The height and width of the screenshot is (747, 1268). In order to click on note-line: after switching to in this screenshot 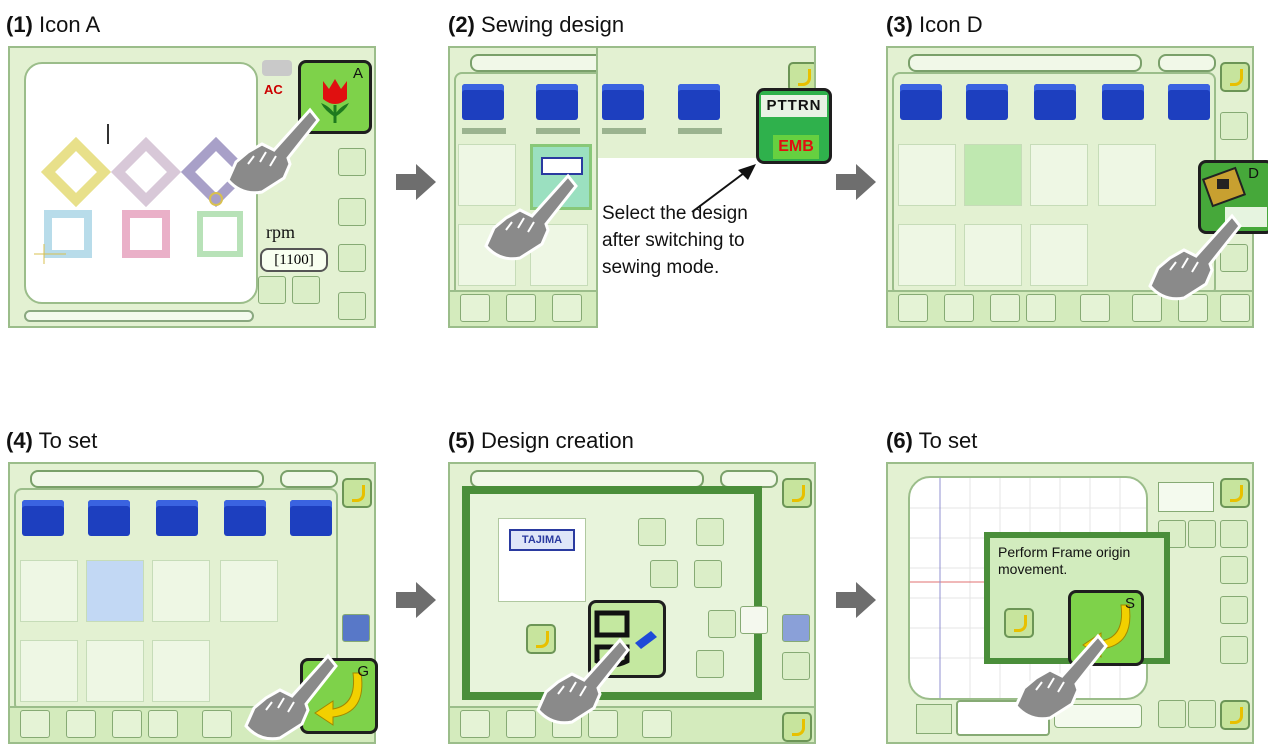, I will do `click(673, 240)`.